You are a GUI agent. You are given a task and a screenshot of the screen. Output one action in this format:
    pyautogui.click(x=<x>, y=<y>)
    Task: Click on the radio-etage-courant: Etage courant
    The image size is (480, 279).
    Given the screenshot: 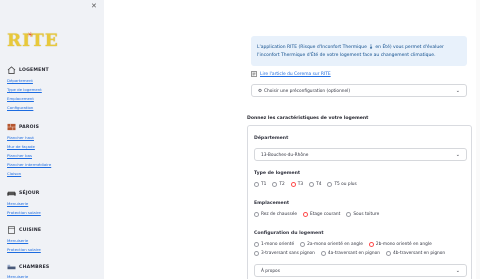 What is the action you would take?
    pyautogui.click(x=321, y=214)
    